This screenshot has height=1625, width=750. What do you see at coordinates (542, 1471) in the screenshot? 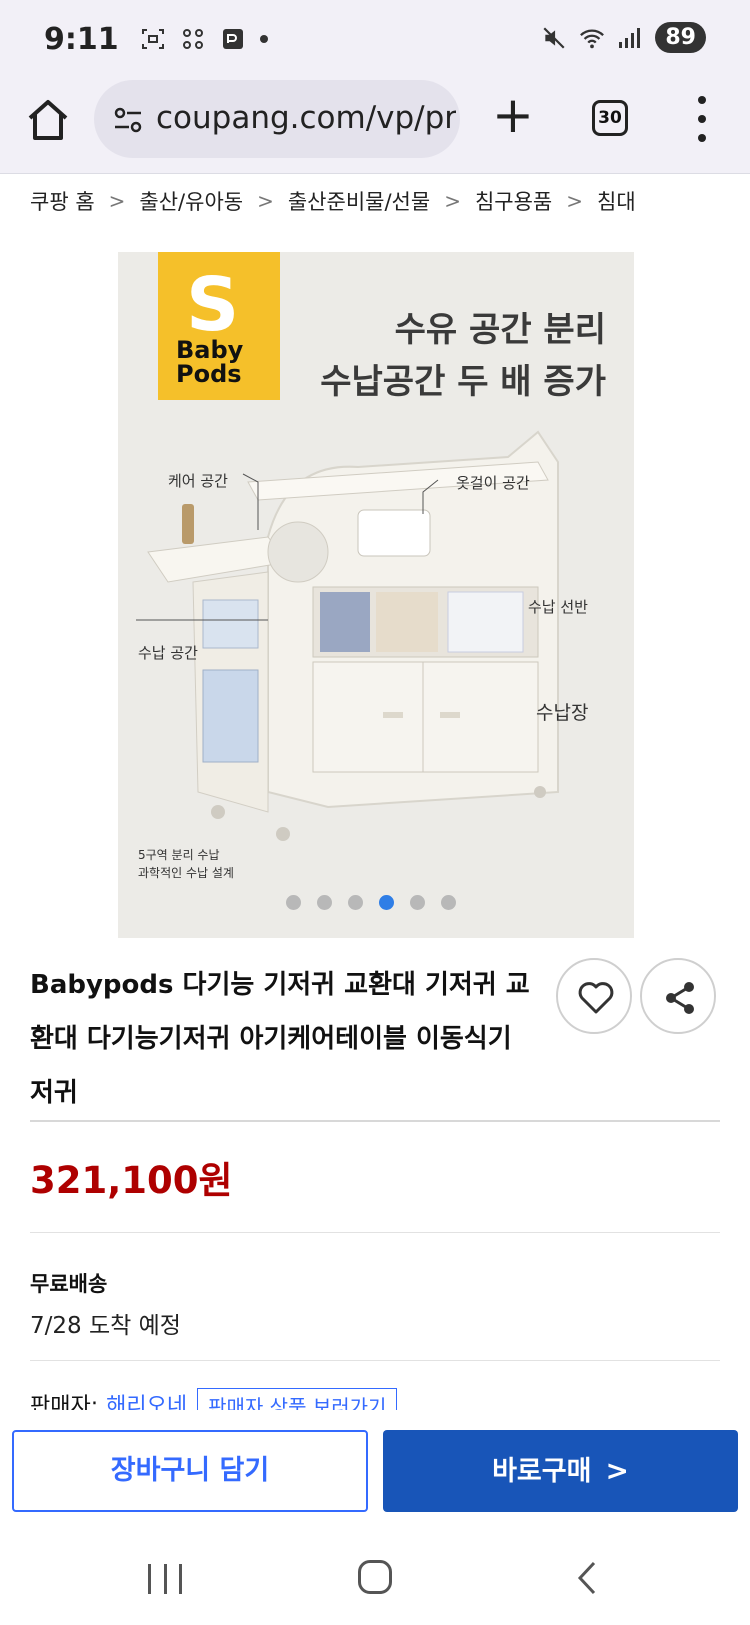
I see `buy-now-label: 바로구매` at bounding box center [542, 1471].